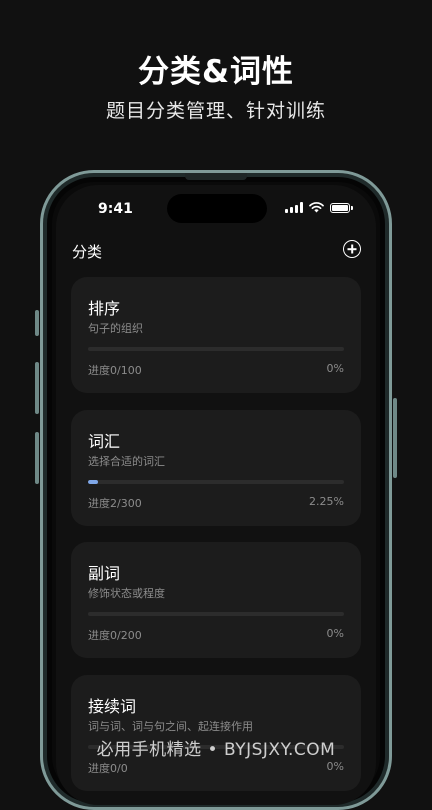 This screenshot has width=432, height=810. I want to click on category-card-sort: 排序 句子的组织 进度0/100 0%, so click(216, 335).